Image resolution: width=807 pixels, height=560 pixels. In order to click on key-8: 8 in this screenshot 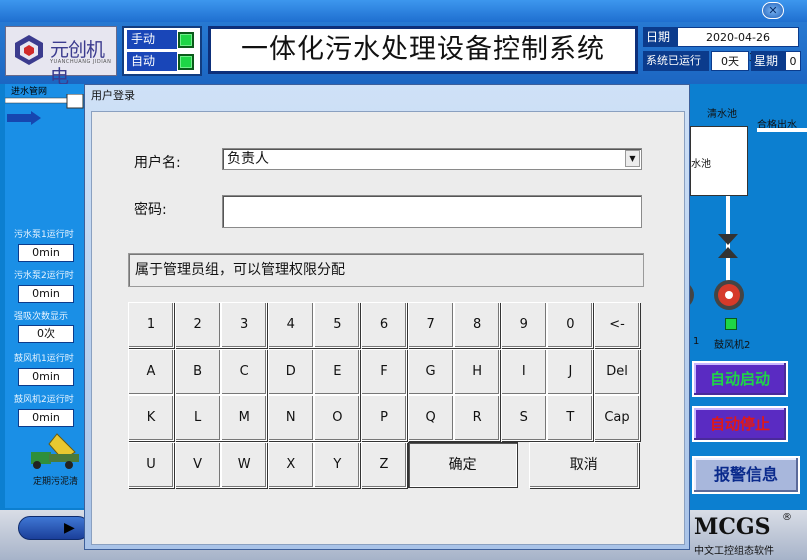, I will do `click(477, 325)`.